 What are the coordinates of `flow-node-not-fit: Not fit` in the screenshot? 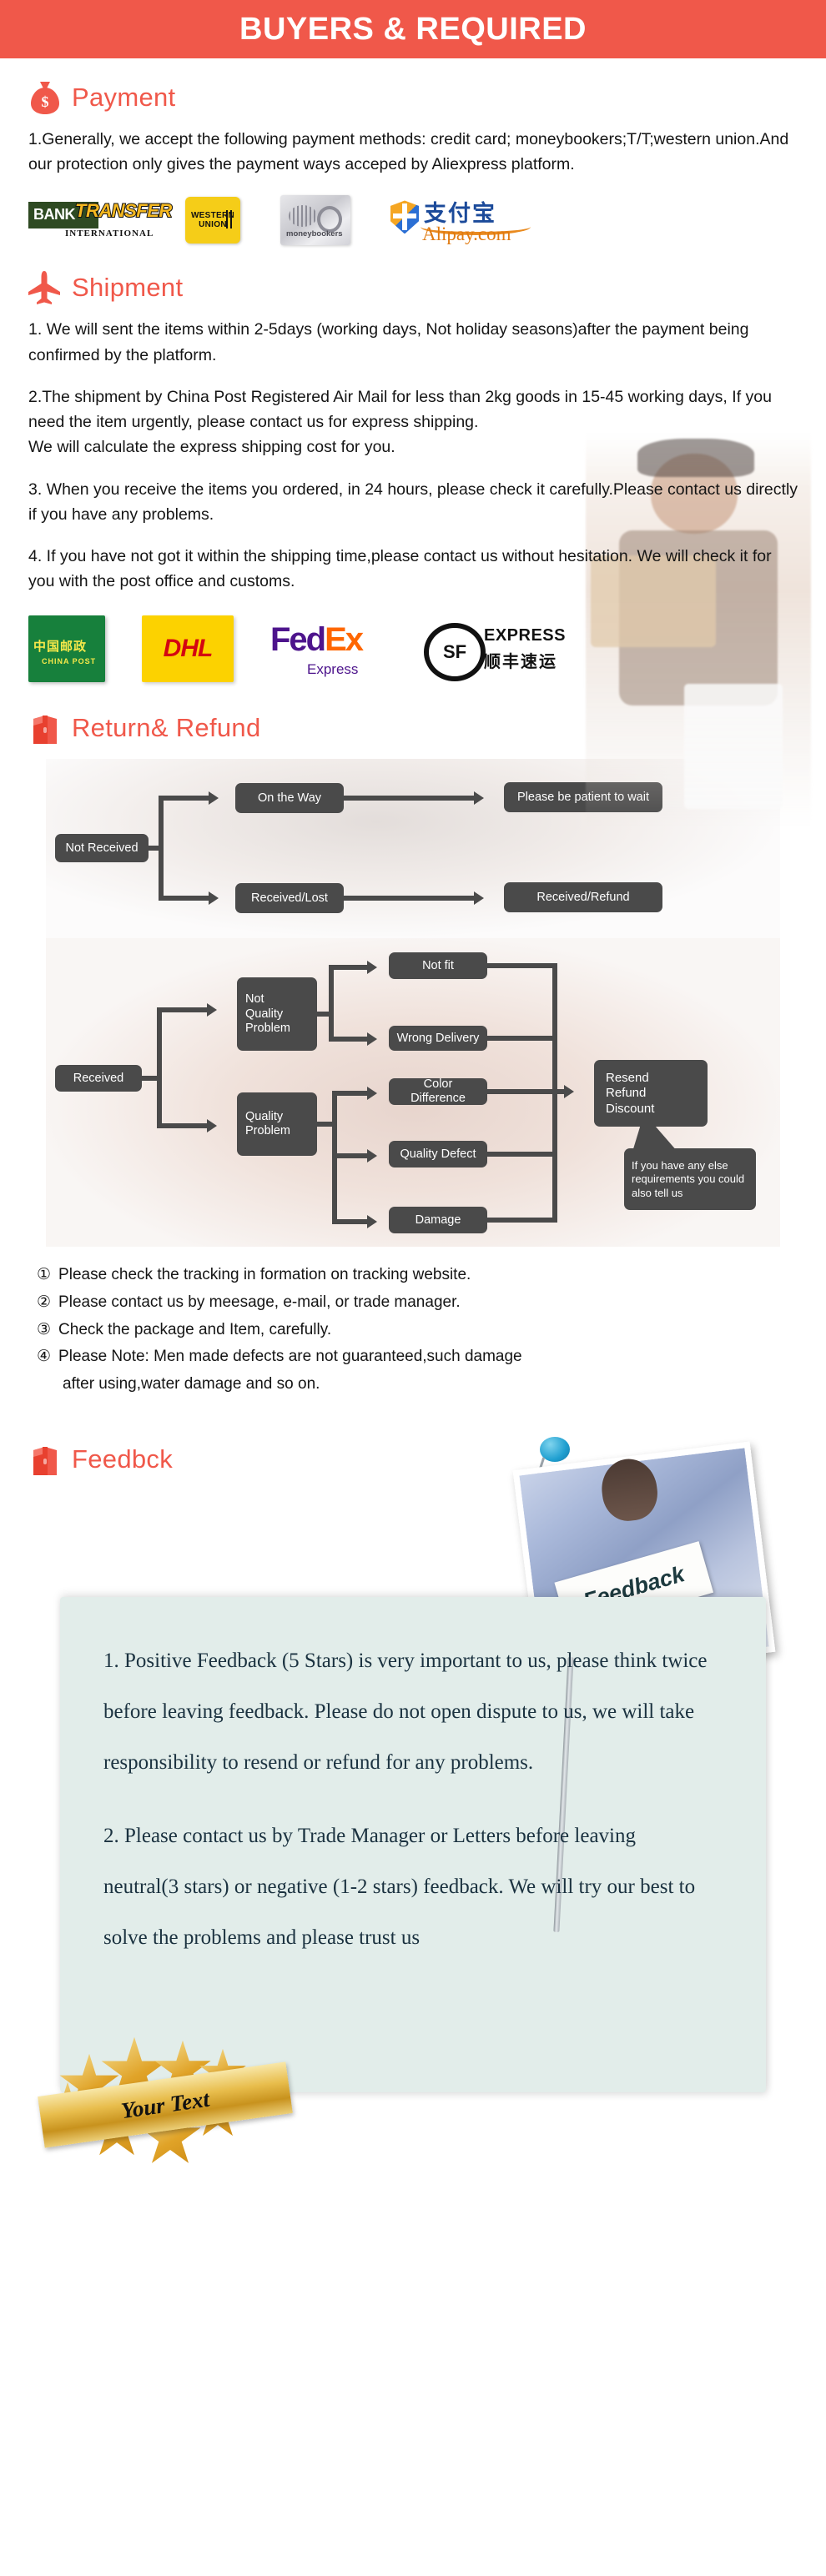 It's located at (438, 966).